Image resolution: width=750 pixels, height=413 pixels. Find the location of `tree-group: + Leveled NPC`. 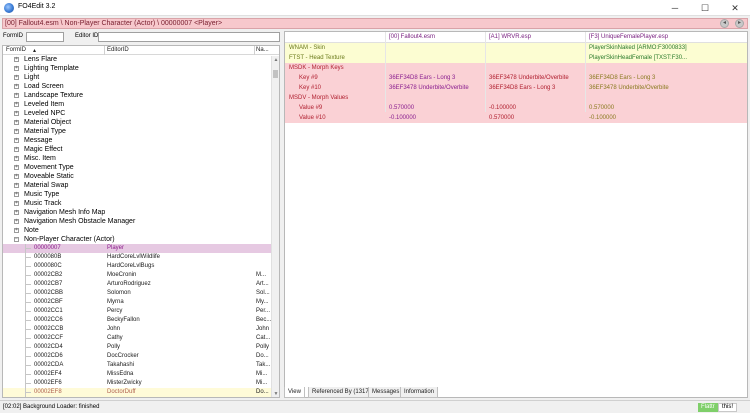

tree-group: + Leveled NPC is located at coordinates (141, 113).